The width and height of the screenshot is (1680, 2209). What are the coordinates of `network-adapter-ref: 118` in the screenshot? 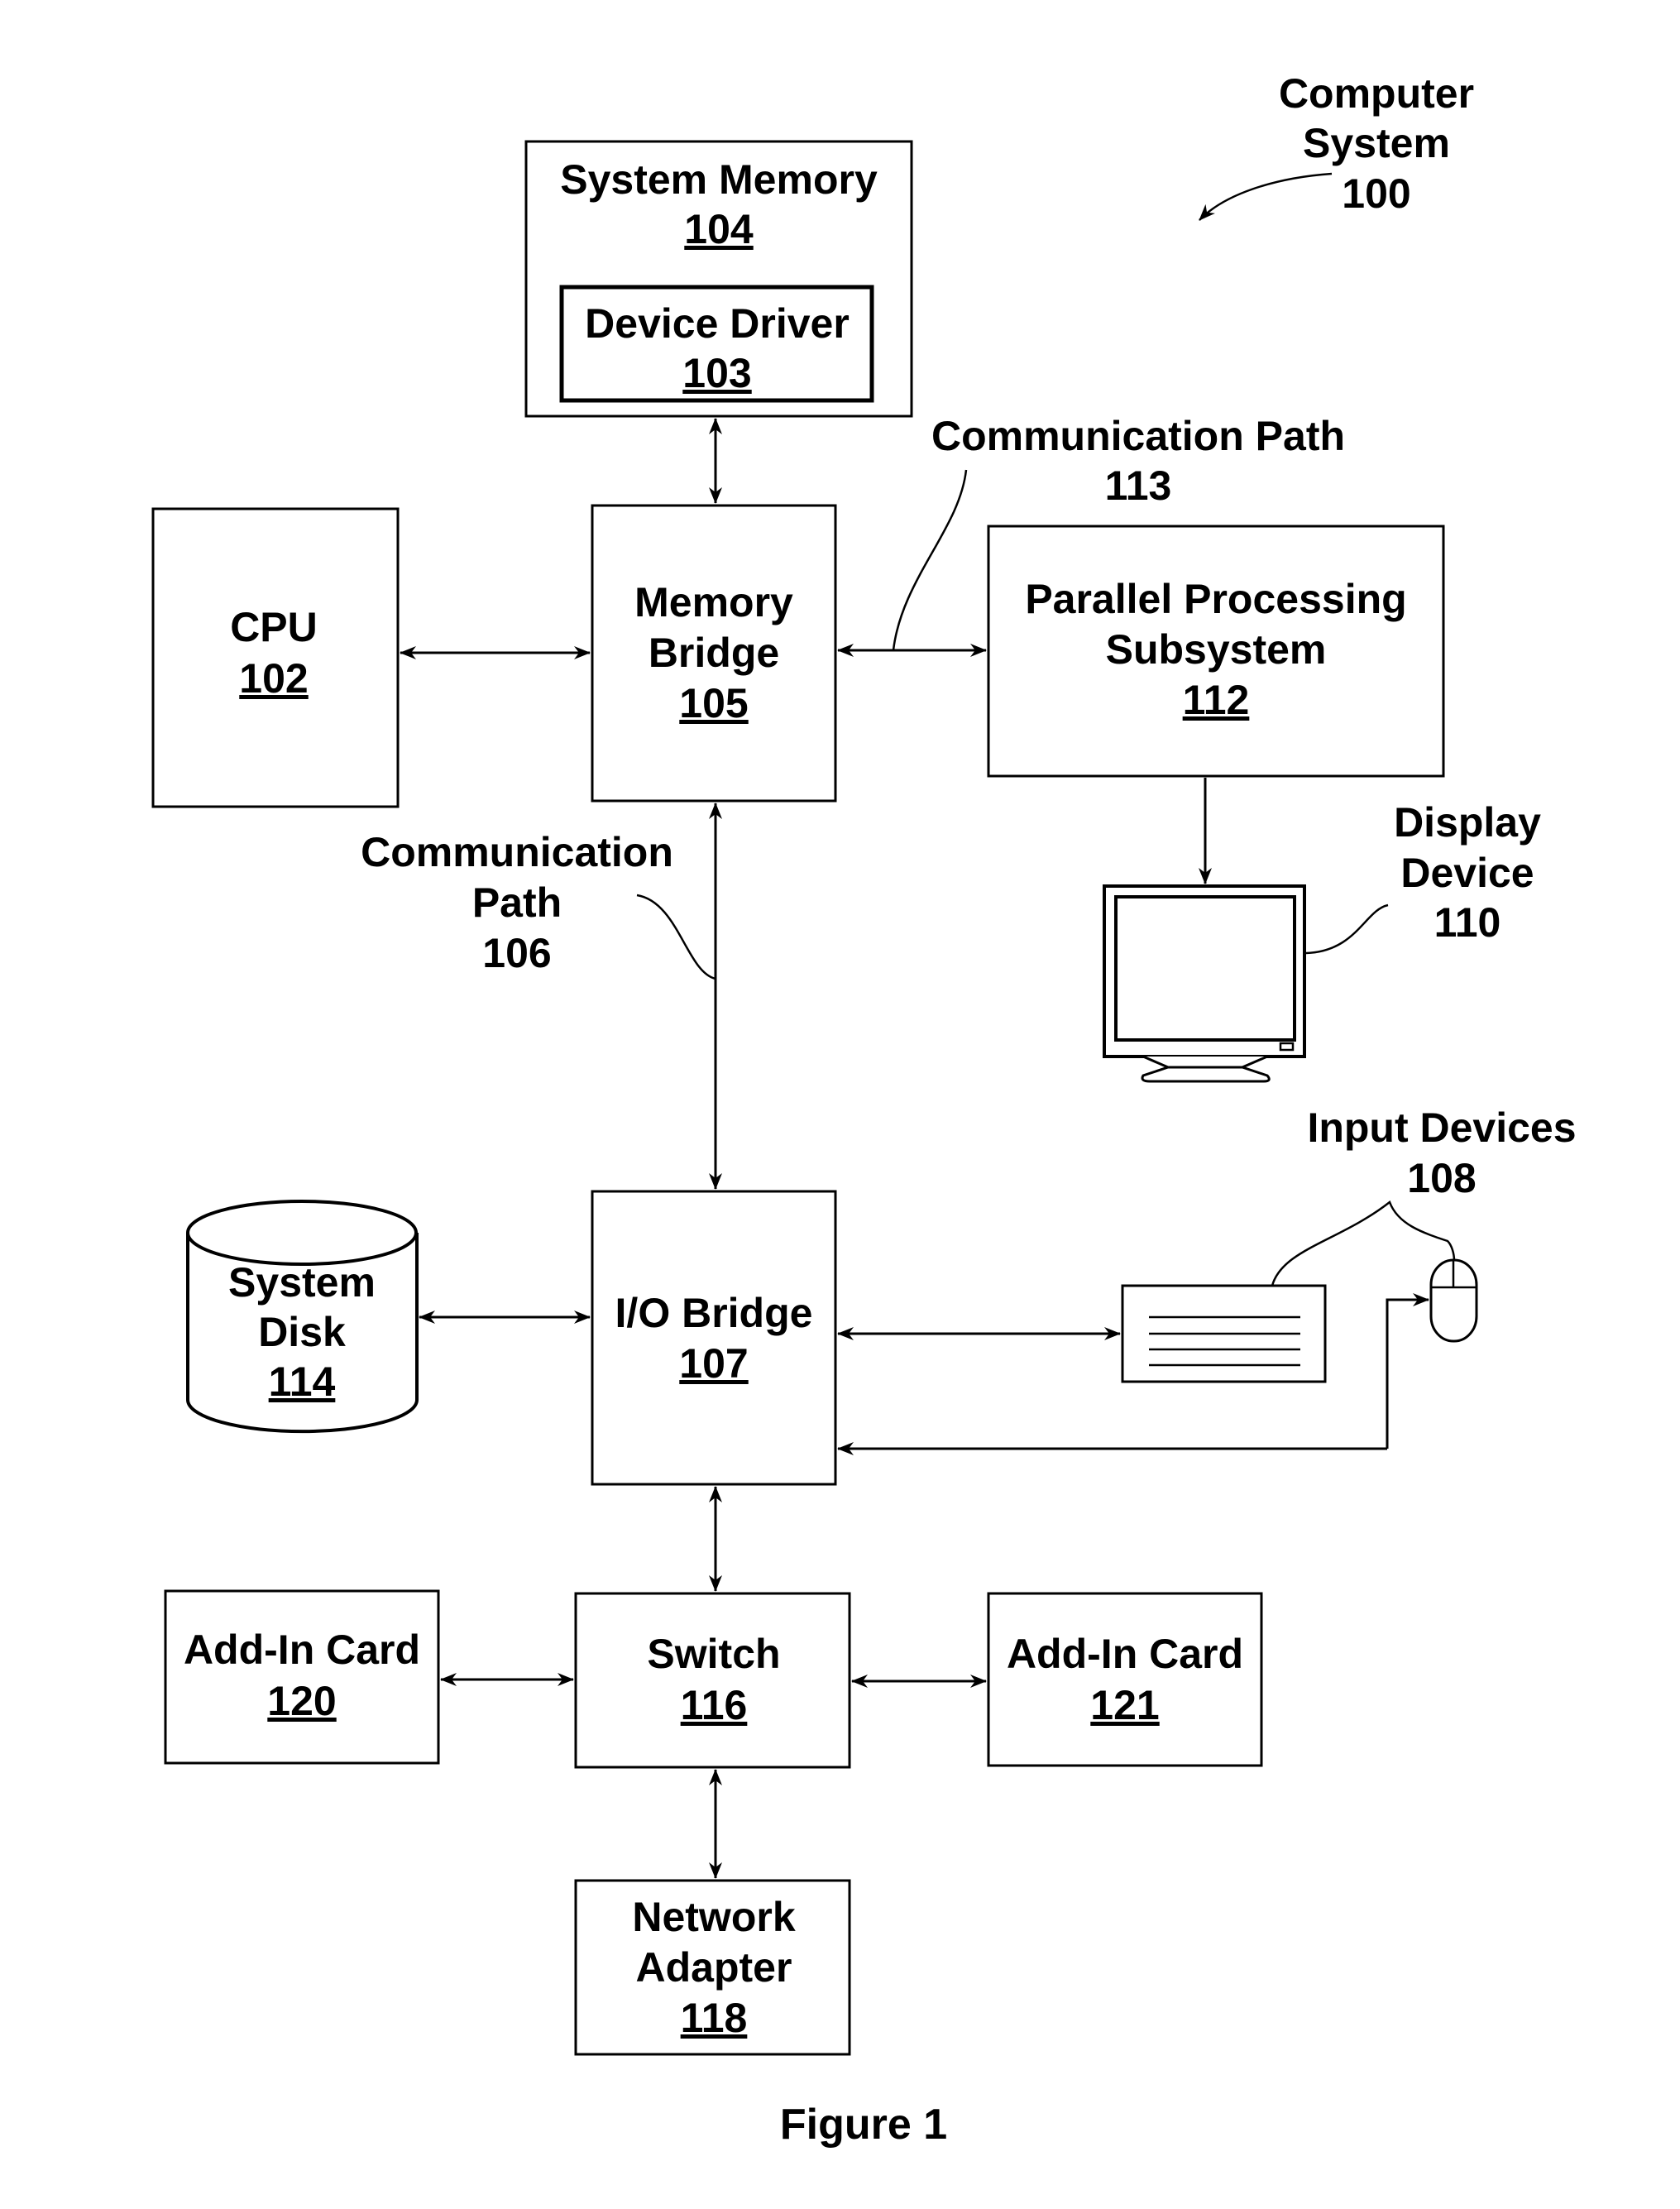 It's located at (714, 2018).